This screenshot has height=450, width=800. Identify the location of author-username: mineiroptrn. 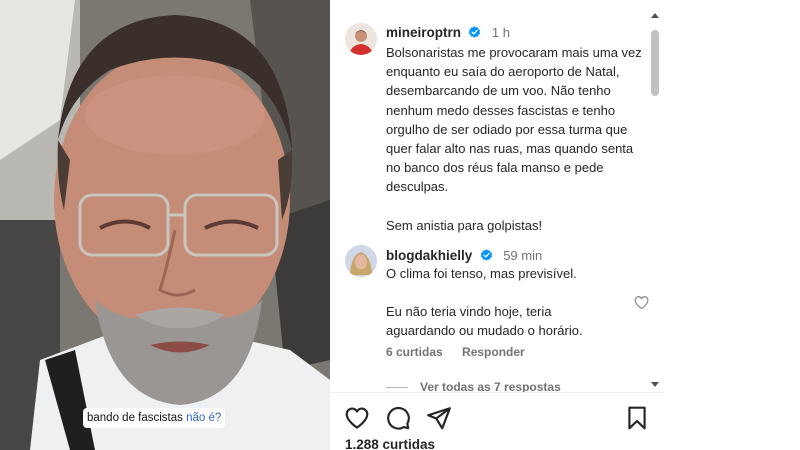
(423, 32).